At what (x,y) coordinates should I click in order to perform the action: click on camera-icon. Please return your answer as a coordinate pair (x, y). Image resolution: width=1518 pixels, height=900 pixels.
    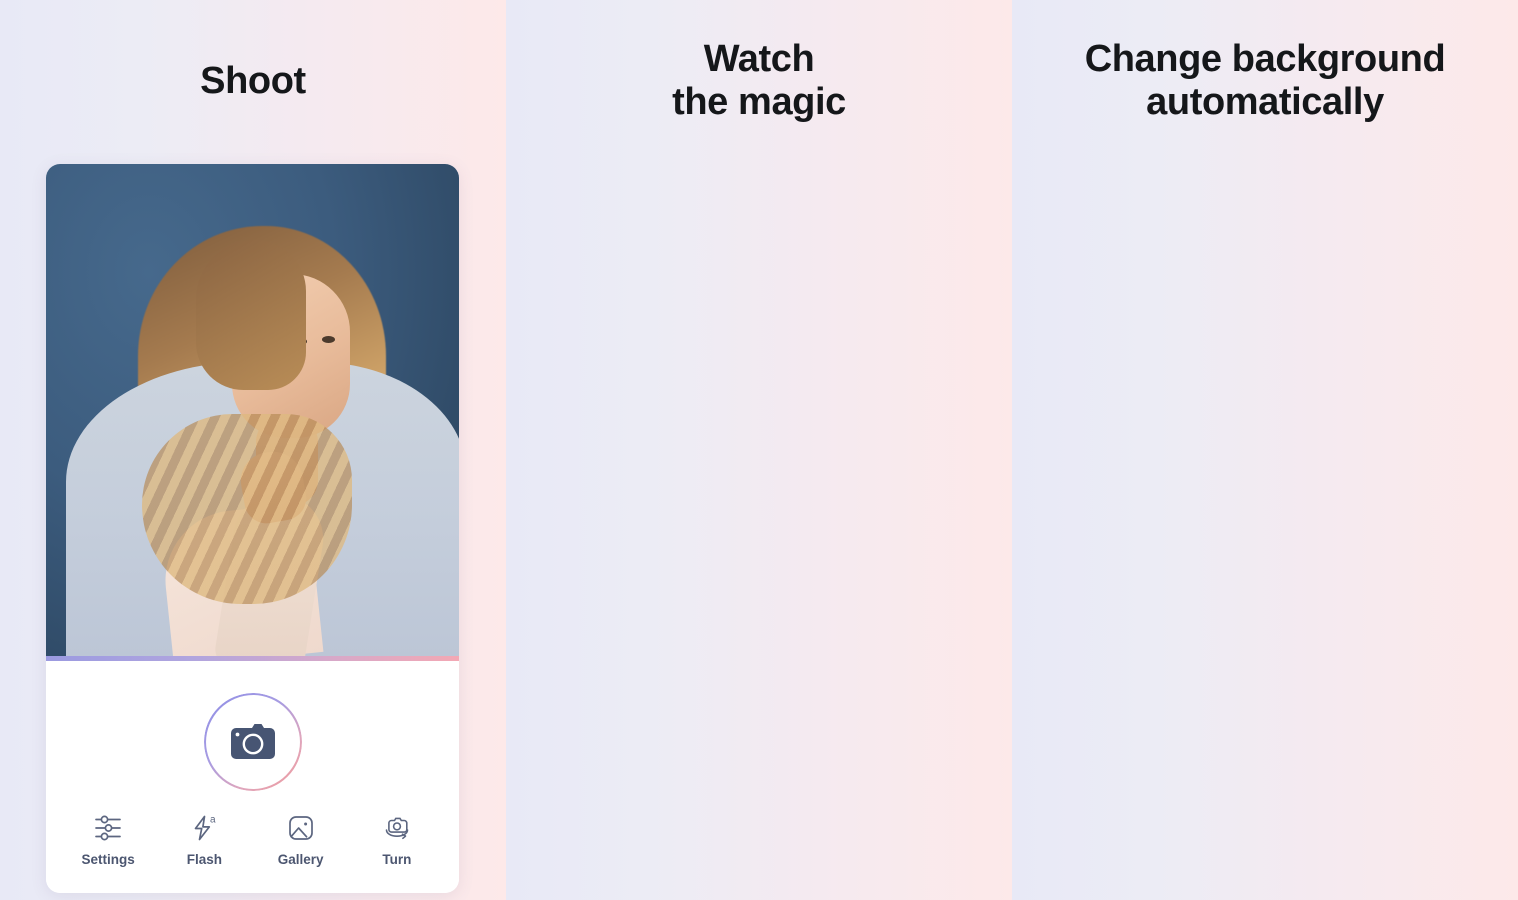
    Looking at the image, I should click on (252, 741).